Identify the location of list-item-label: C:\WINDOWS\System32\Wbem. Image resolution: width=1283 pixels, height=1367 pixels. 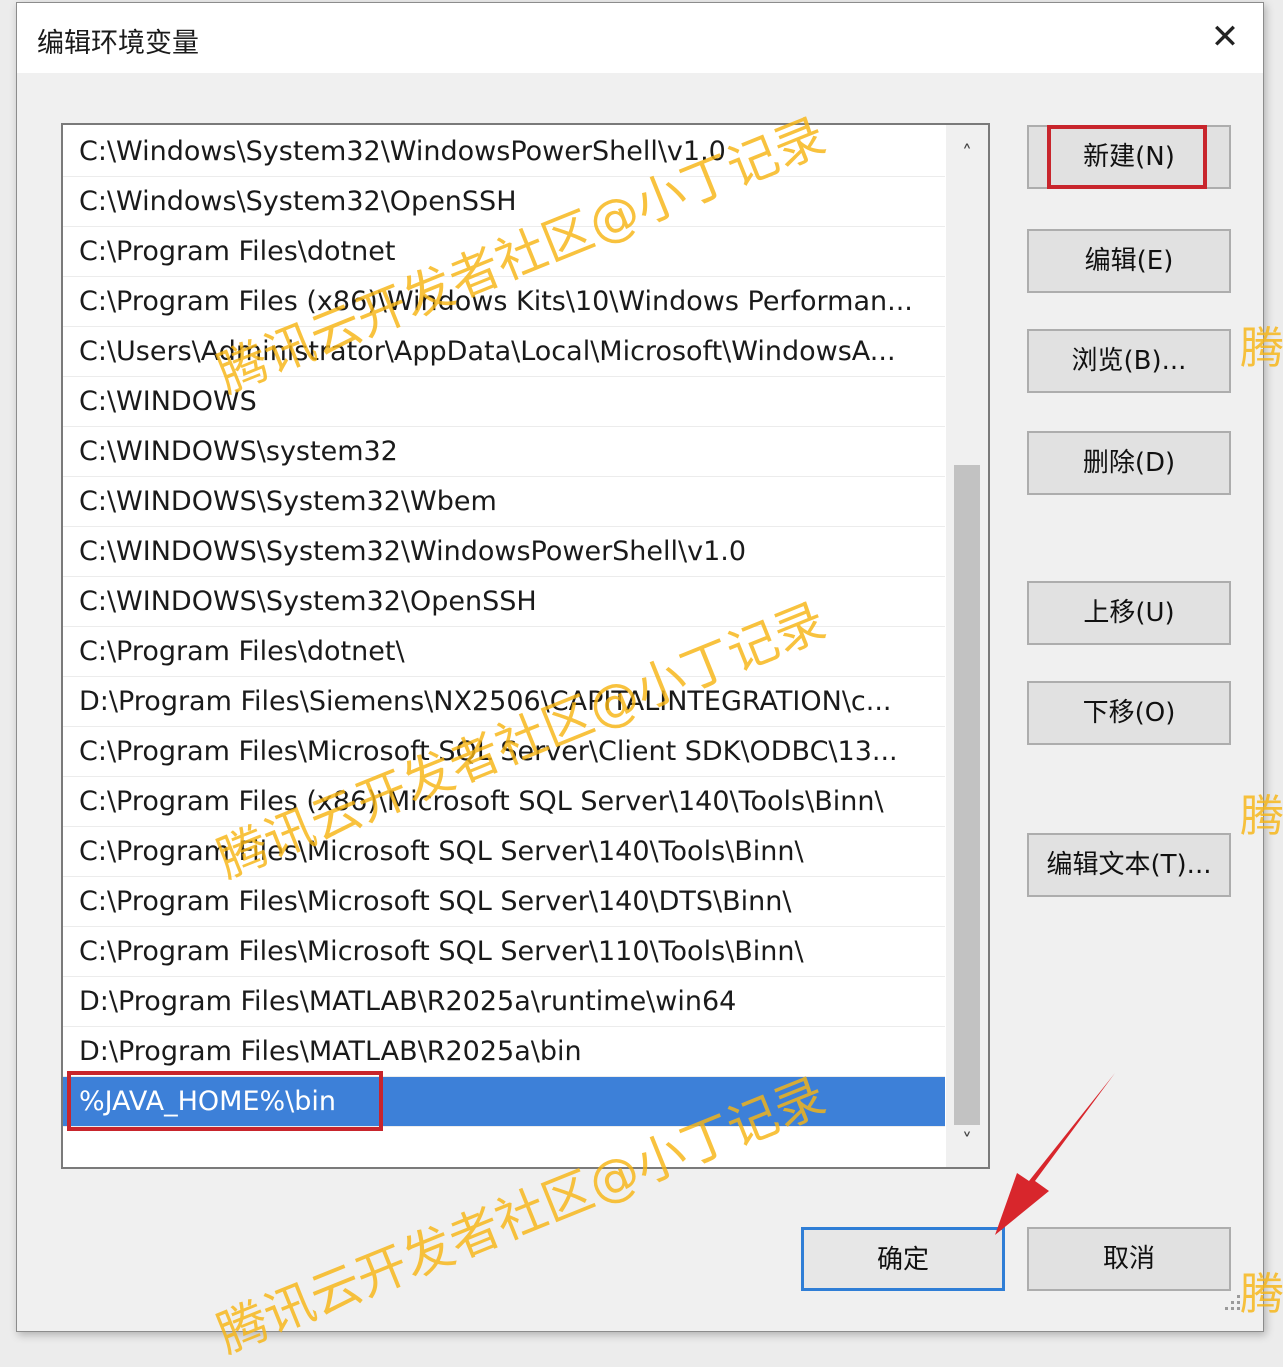
(288, 501).